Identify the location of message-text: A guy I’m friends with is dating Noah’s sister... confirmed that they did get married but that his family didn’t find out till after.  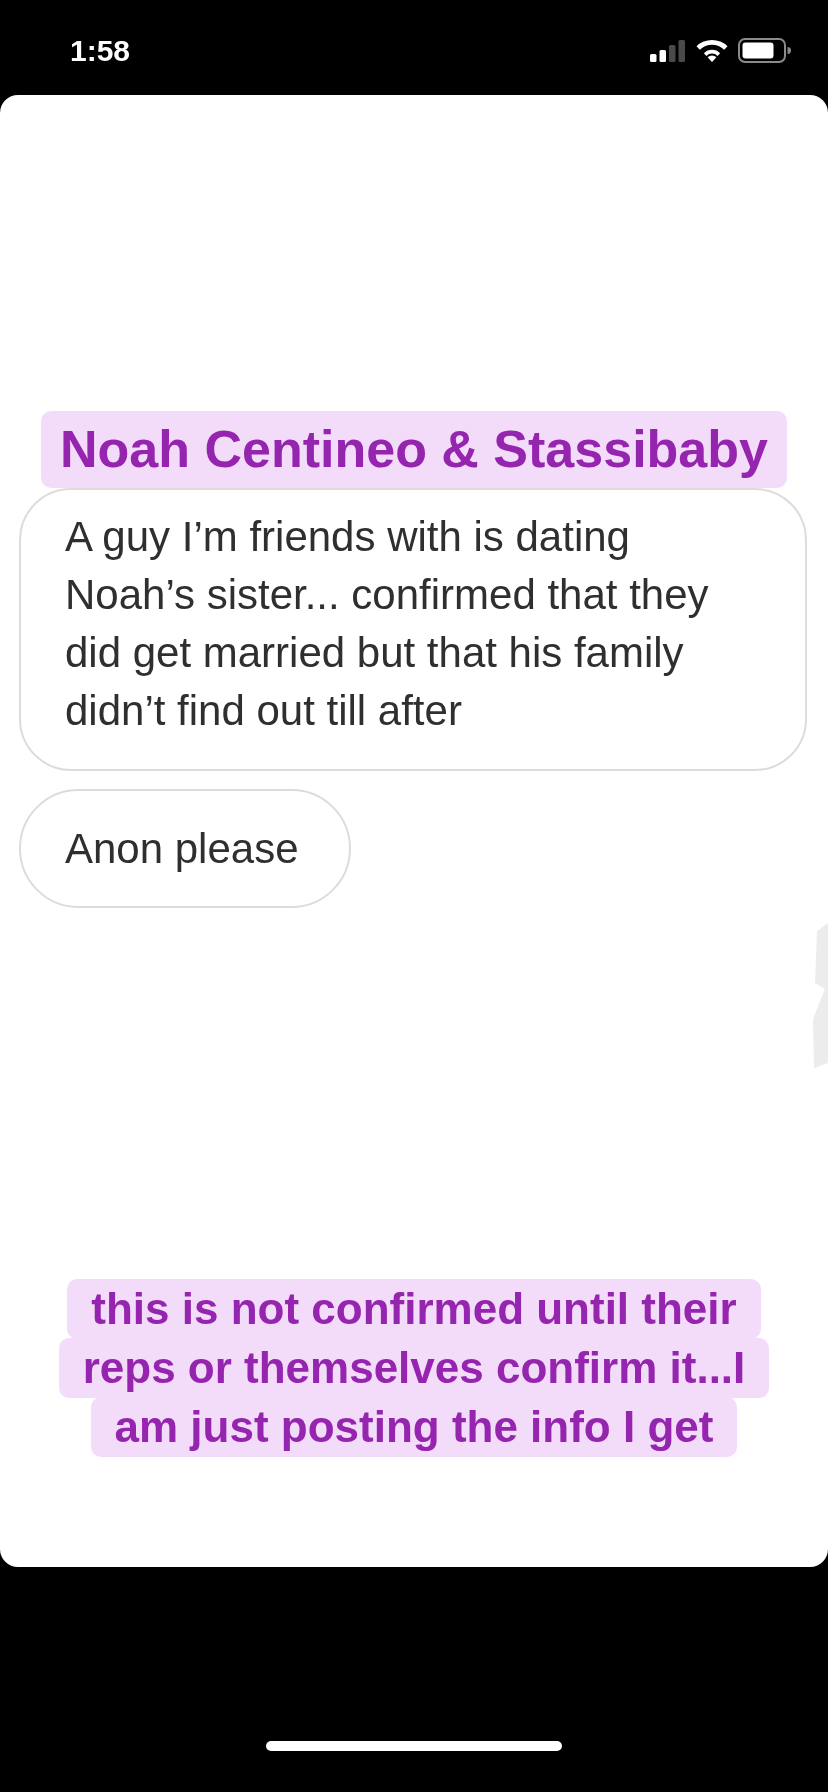
(387, 624).